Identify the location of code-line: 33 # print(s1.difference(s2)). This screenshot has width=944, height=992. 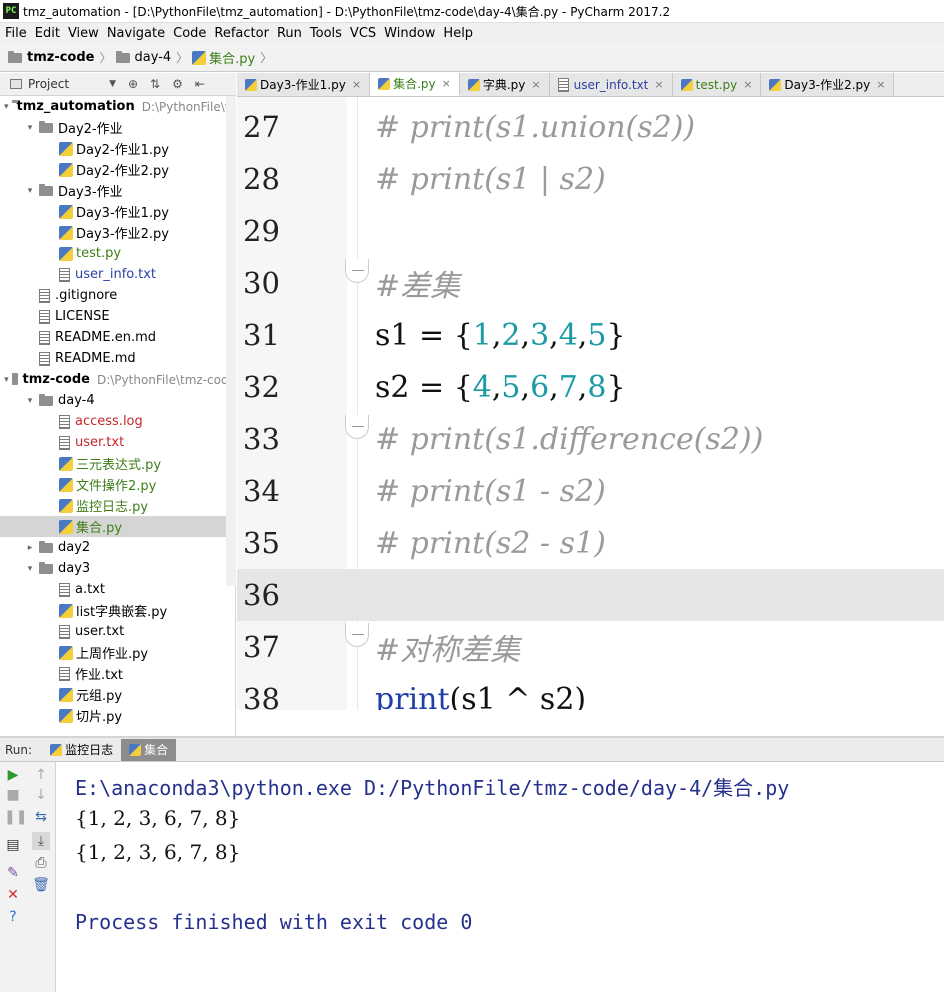
(590, 439).